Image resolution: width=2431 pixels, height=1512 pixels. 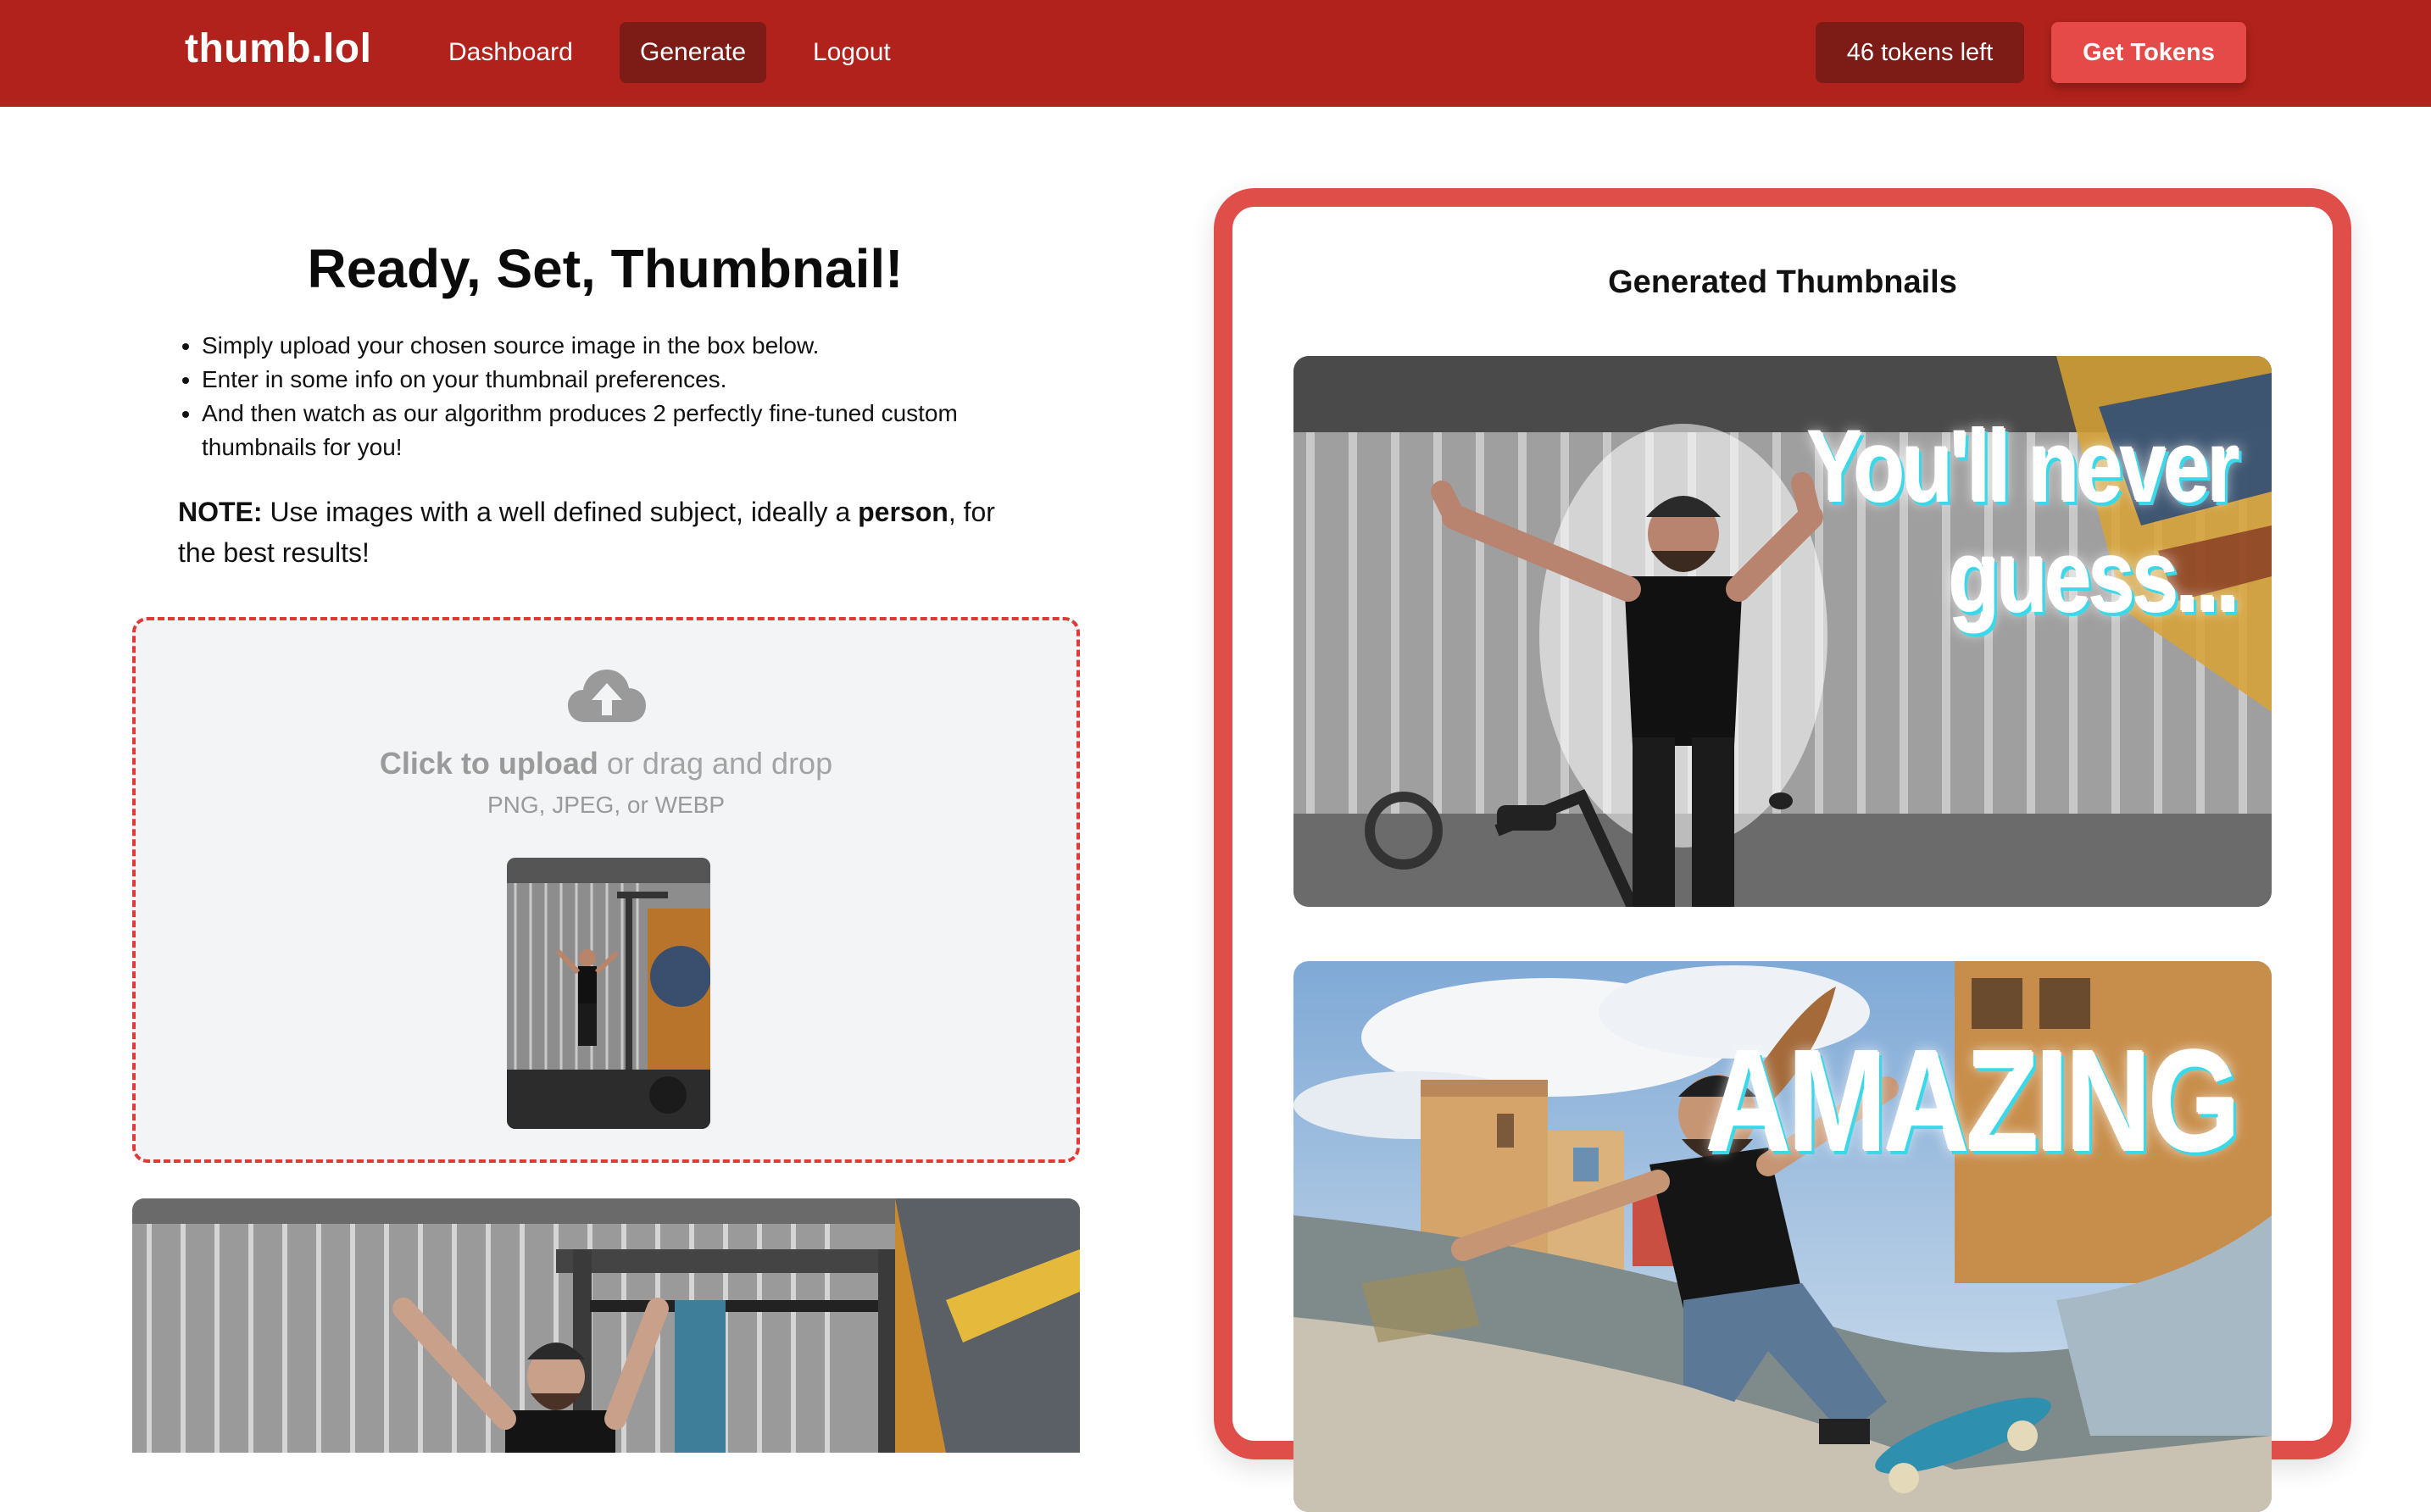 What do you see at coordinates (852, 53) in the screenshot?
I see `nav-logout: Logout` at bounding box center [852, 53].